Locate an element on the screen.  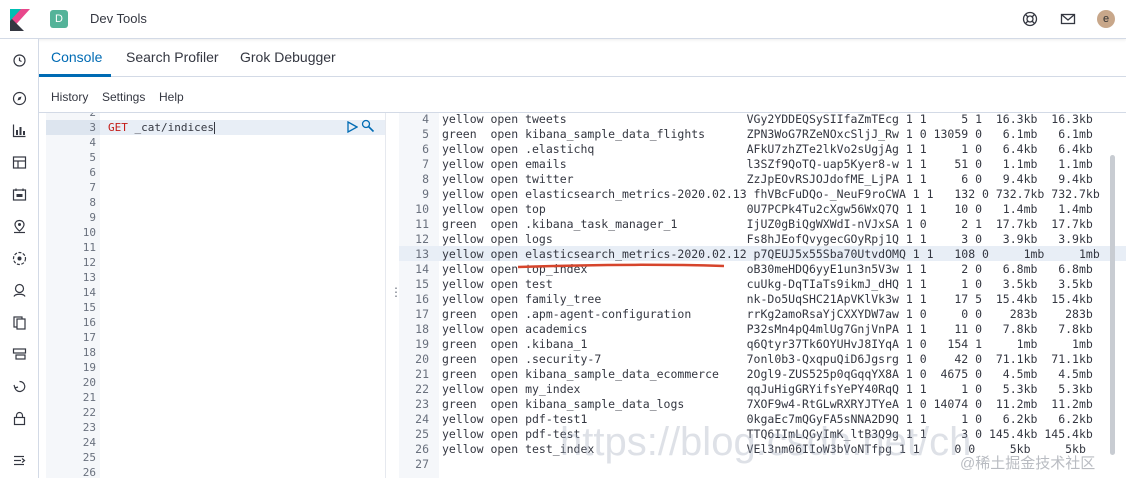
line-number: 5 is located at coordinates (92, 157).